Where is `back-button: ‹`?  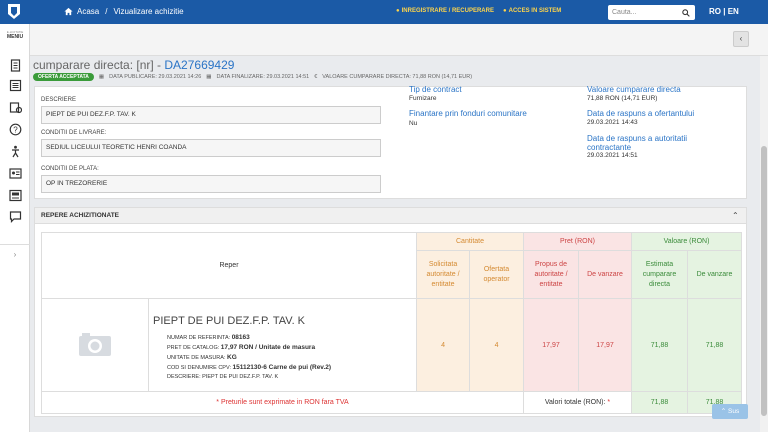
back-button: ‹ is located at coordinates (741, 39).